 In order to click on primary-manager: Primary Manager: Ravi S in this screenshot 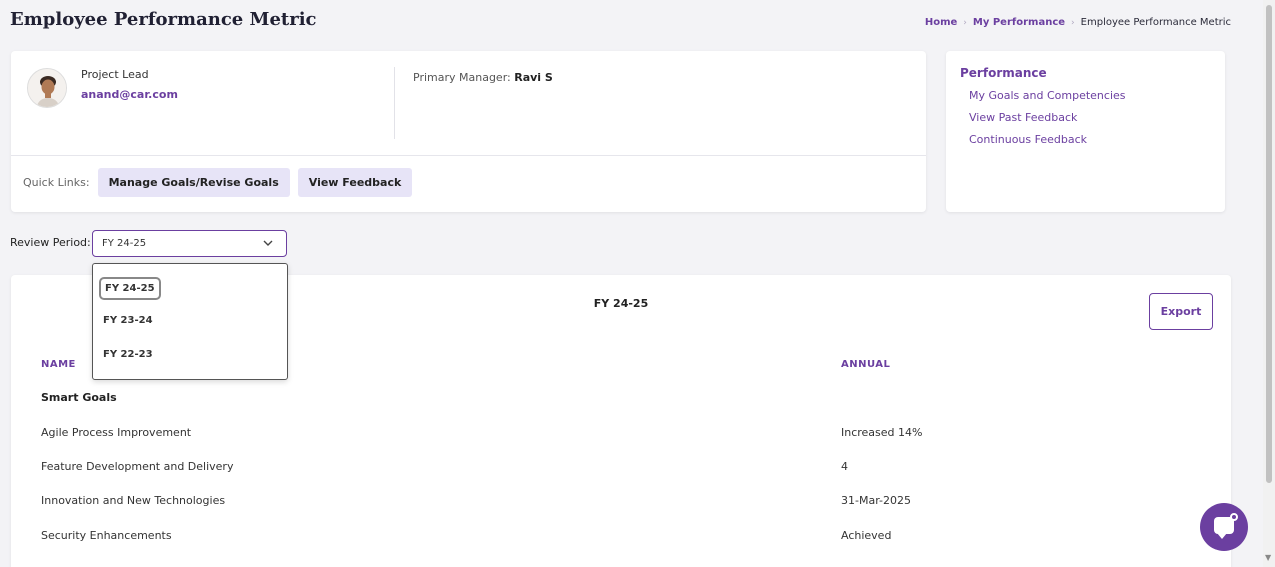, I will do `click(483, 77)`.